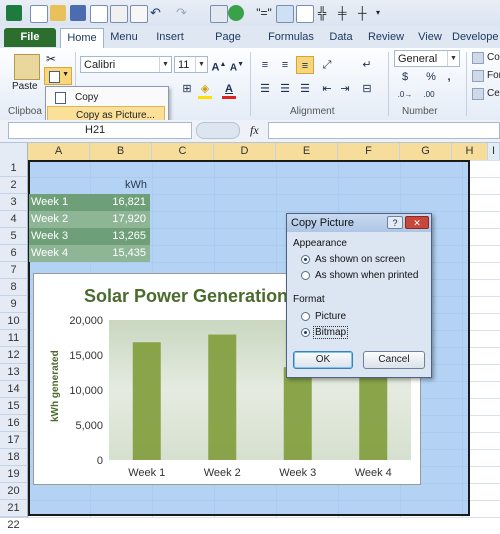  I want to click on redo-icon: ↷, so click(184, 13).